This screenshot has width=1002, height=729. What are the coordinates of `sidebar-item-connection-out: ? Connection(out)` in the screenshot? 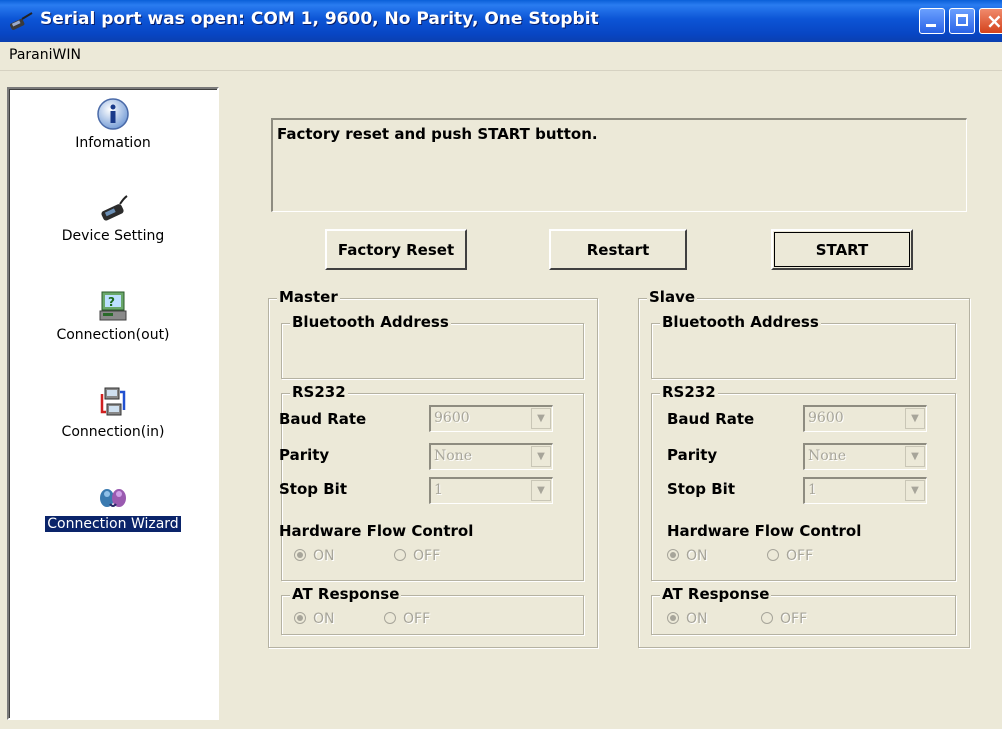 It's located at (113, 316).